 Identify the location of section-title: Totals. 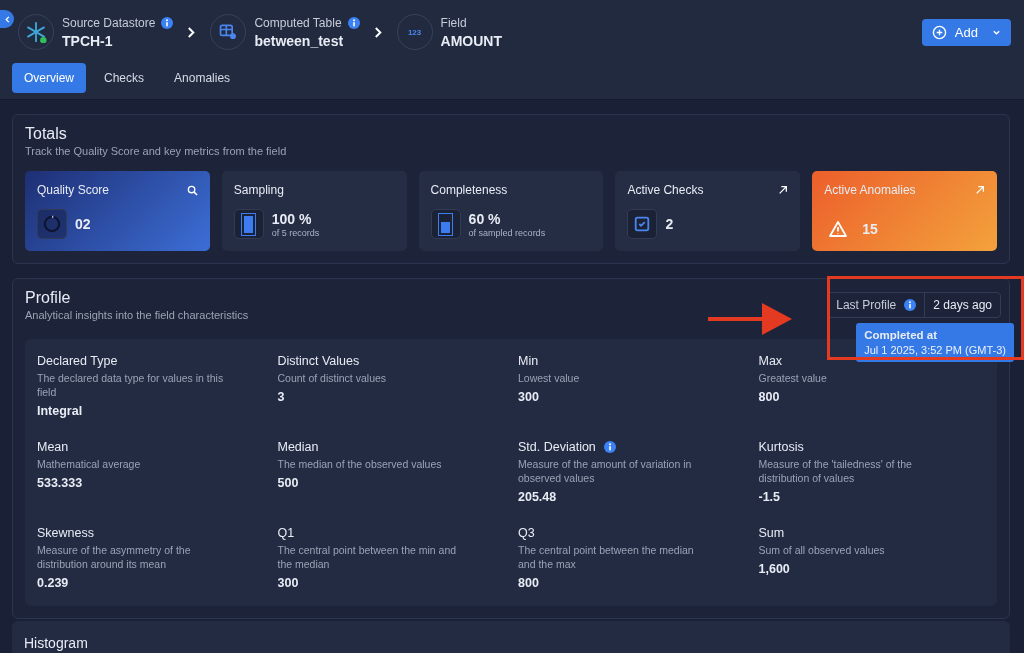
(46, 134).